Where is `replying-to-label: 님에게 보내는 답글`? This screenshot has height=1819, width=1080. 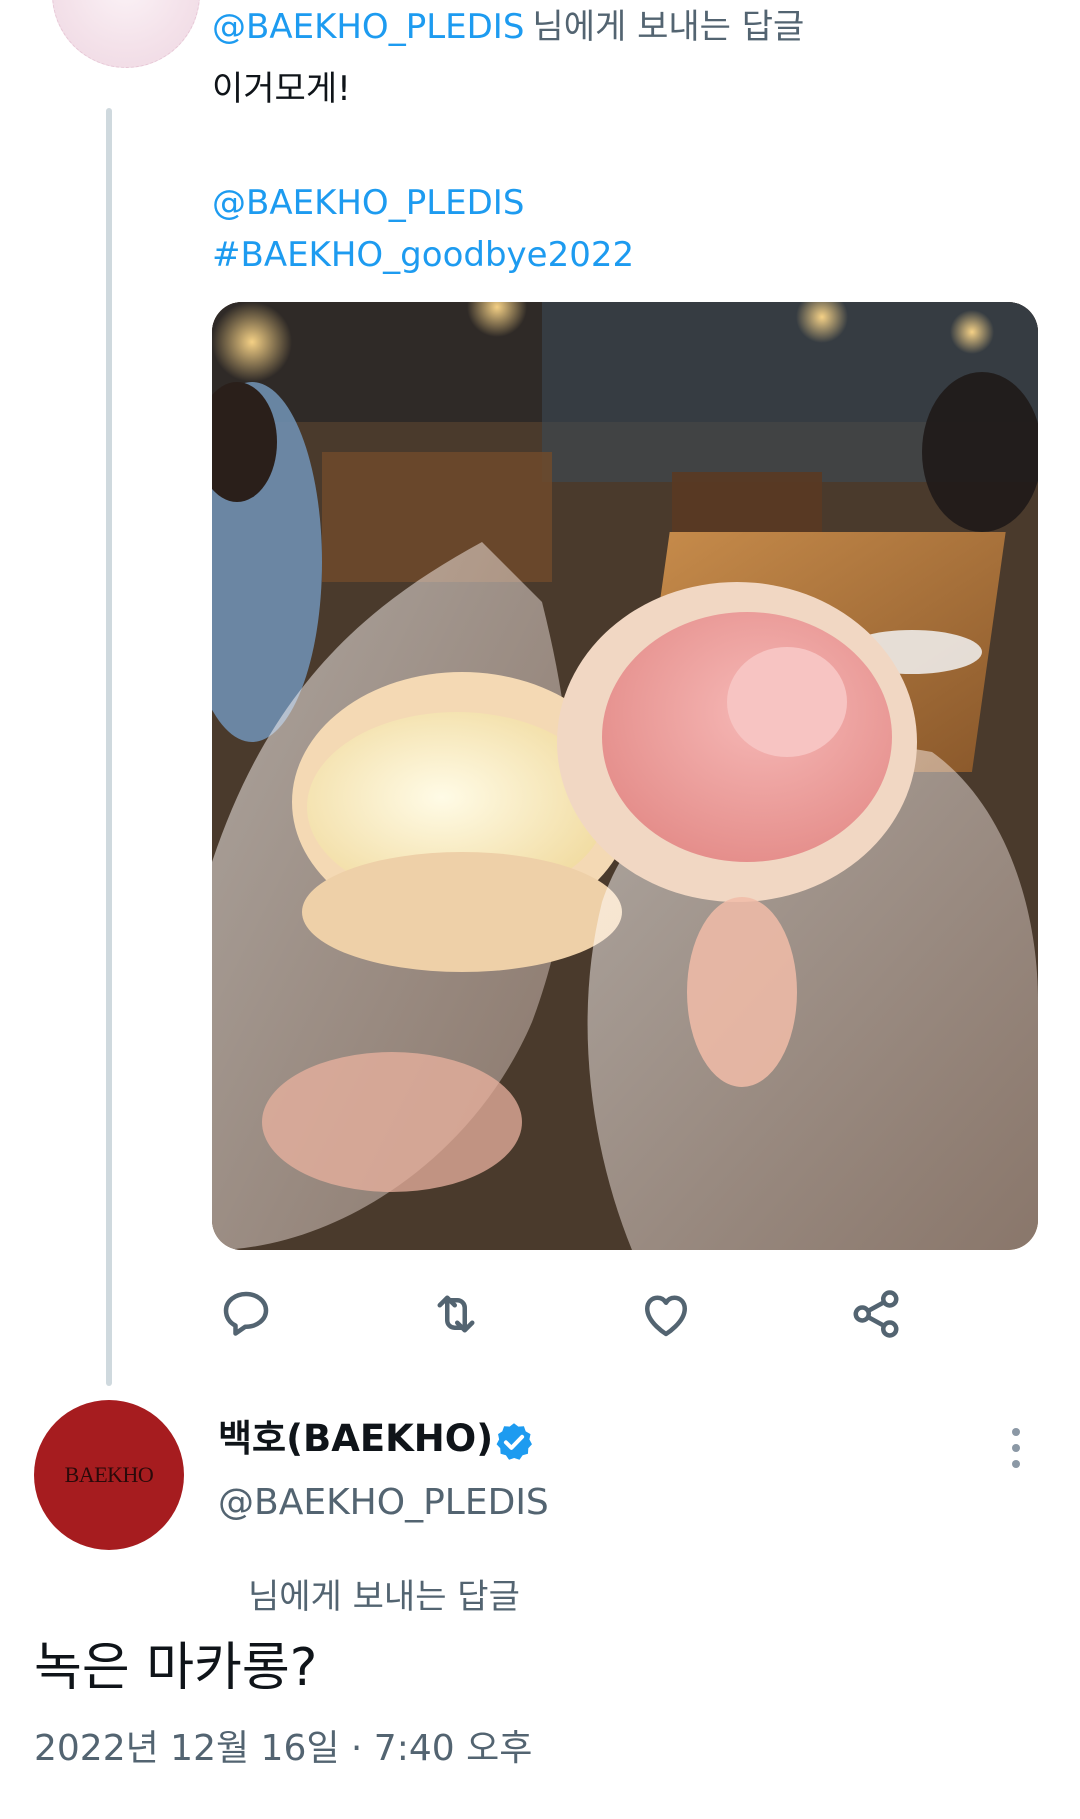 replying-to-label: 님에게 보내는 답글 is located at coordinates (384, 1597).